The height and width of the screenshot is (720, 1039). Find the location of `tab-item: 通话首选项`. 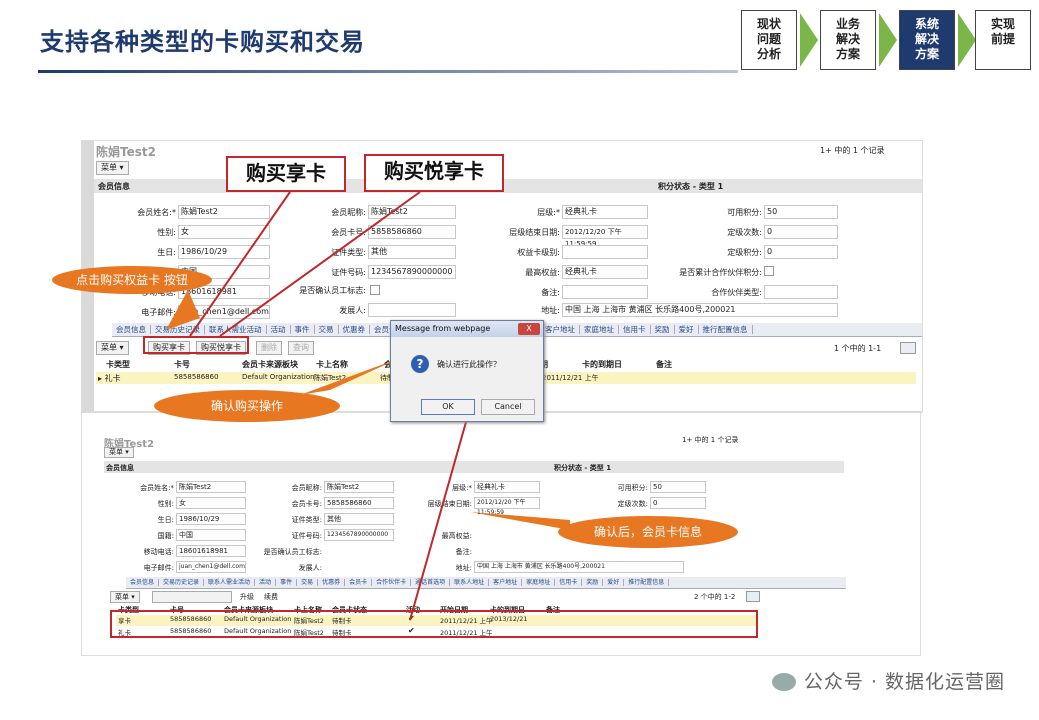

tab-item: 通话首选项 is located at coordinates (431, 582).